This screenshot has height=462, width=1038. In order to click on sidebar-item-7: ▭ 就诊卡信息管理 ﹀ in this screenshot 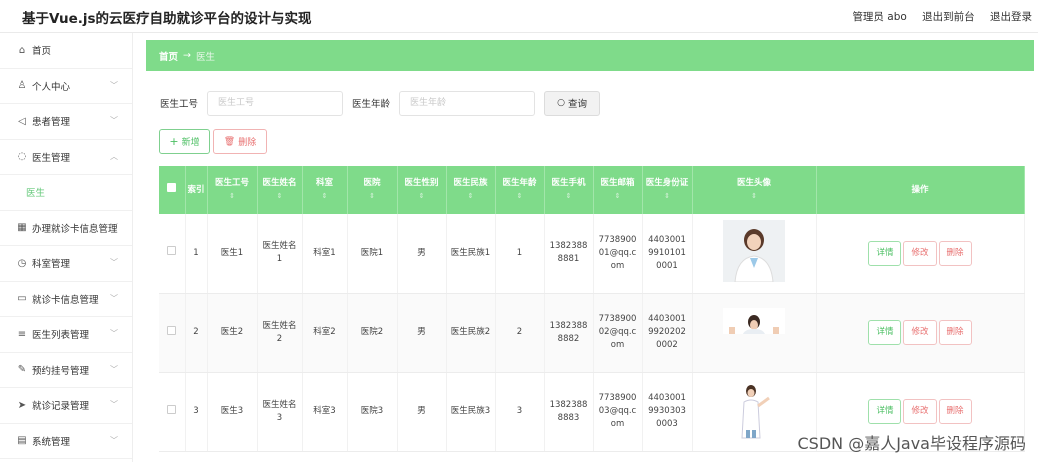, I will do `click(66, 299)`.